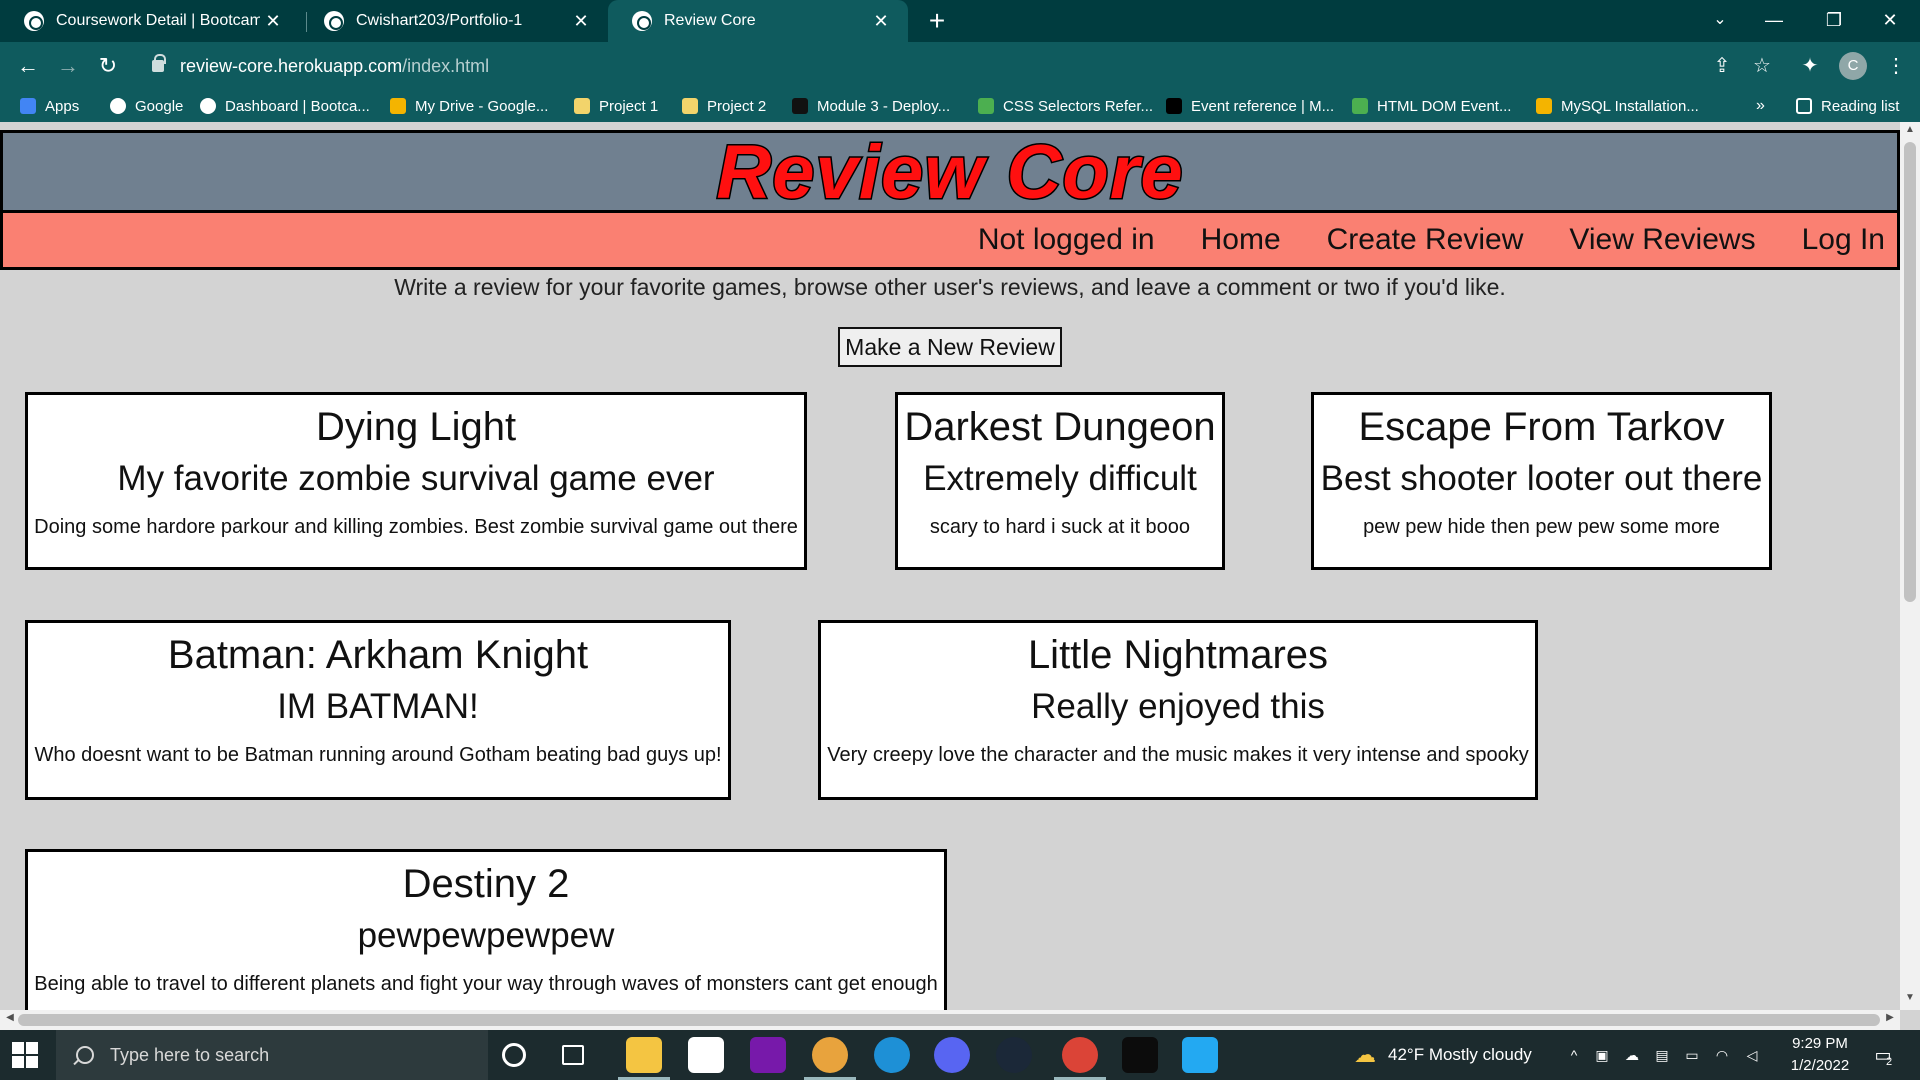  What do you see at coordinates (1662, 1055) in the screenshot?
I see `device-icon: ▤` at bounding box center [1662, 1055].